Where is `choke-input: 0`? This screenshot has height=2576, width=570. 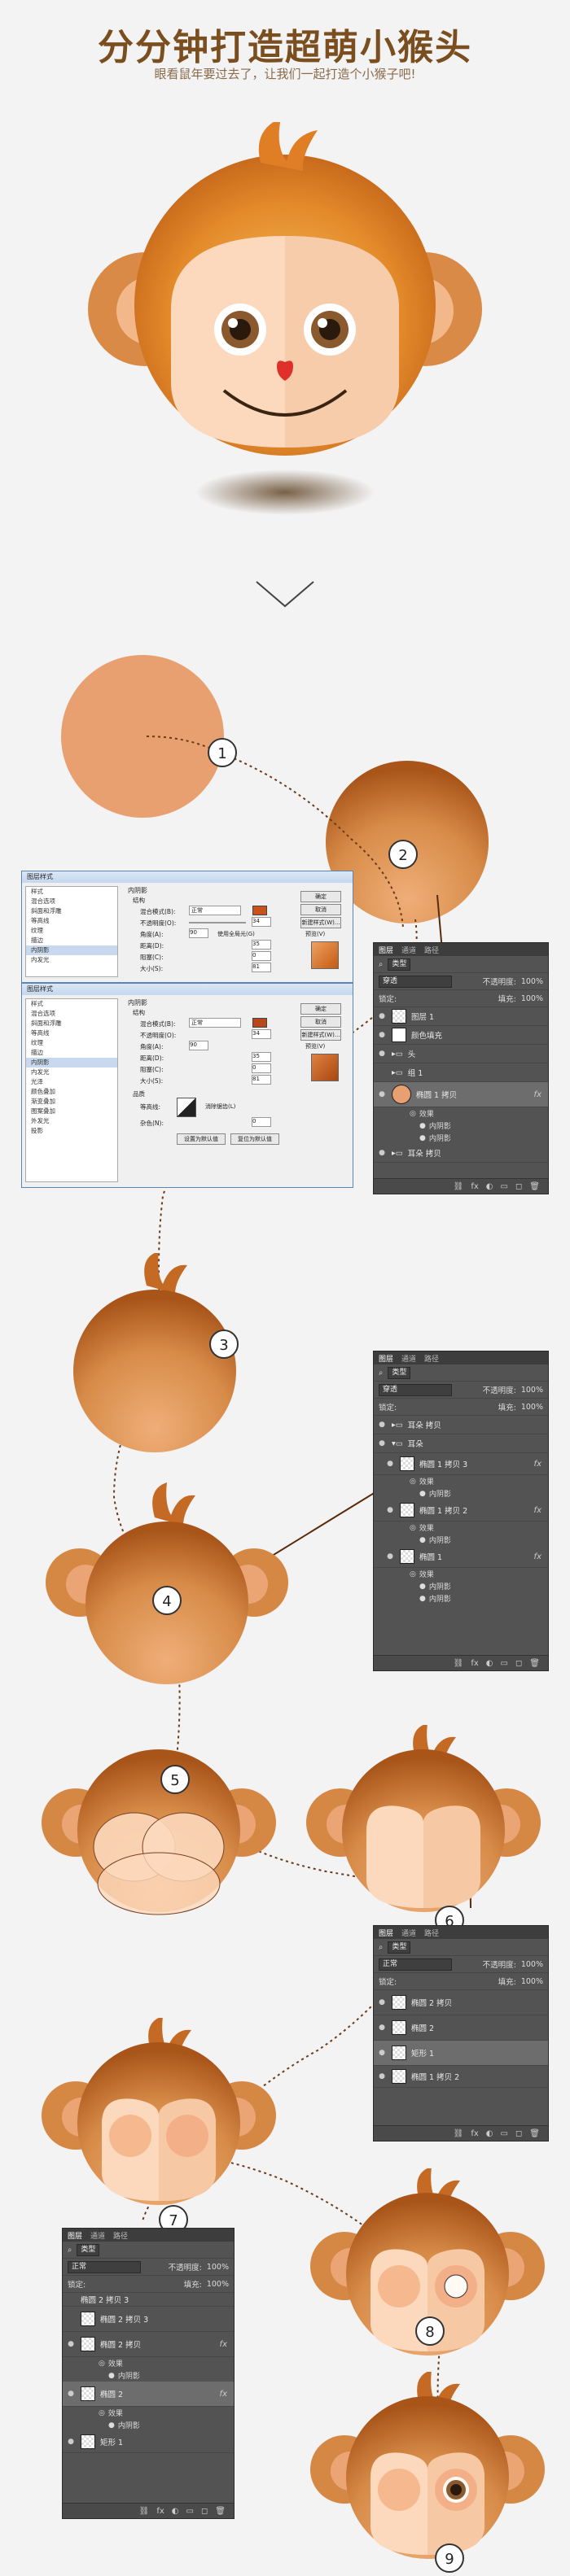
choke-input: 0 is located at coordinates (261, 956).